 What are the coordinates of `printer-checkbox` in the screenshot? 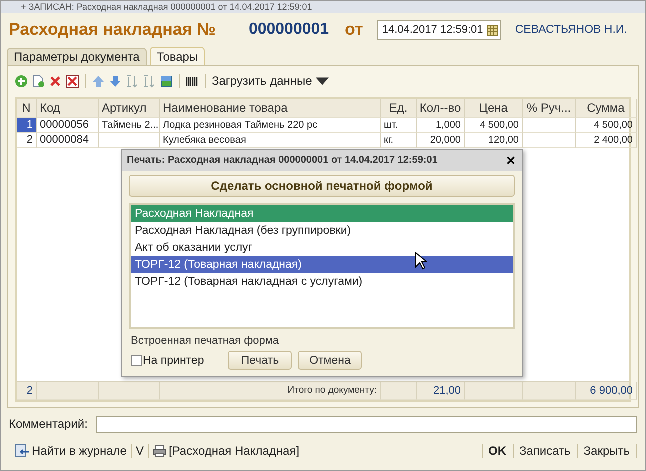 It's located at (136, 360).